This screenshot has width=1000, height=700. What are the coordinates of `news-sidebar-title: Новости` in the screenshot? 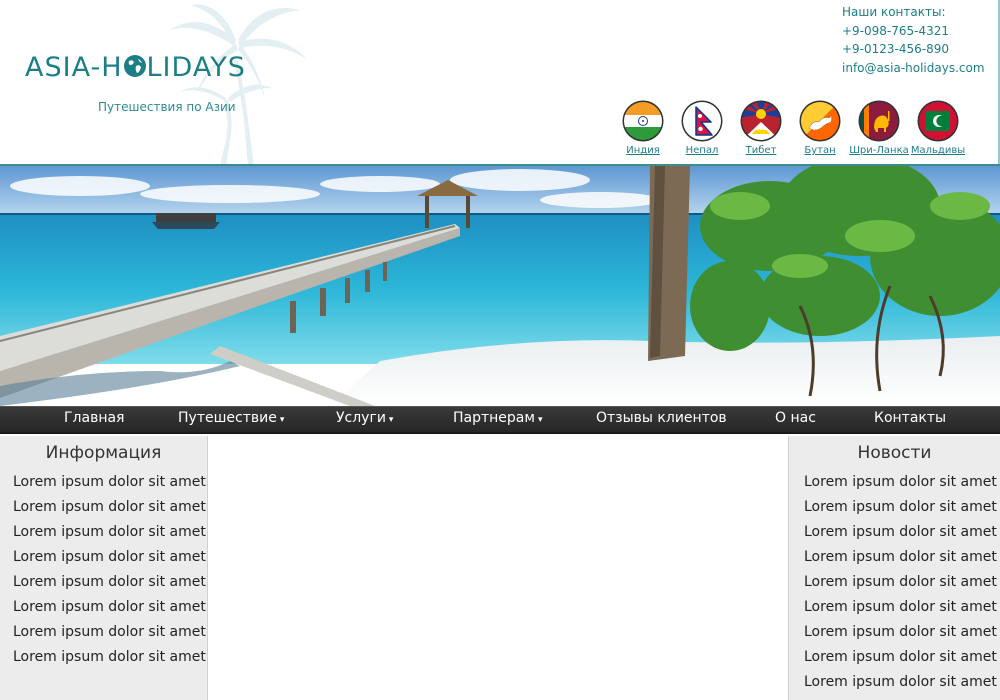 It's located at (894, 453).